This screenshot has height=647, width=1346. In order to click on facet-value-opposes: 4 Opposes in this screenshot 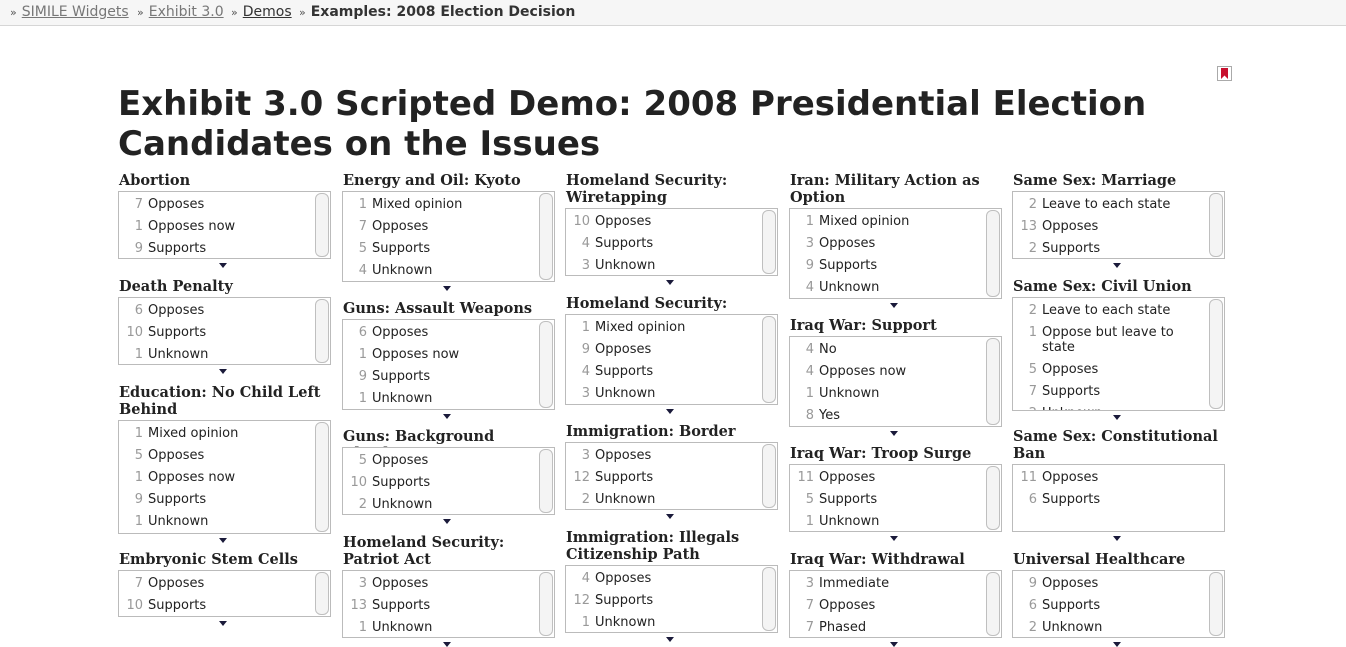, I will do `click(663, 578)`.